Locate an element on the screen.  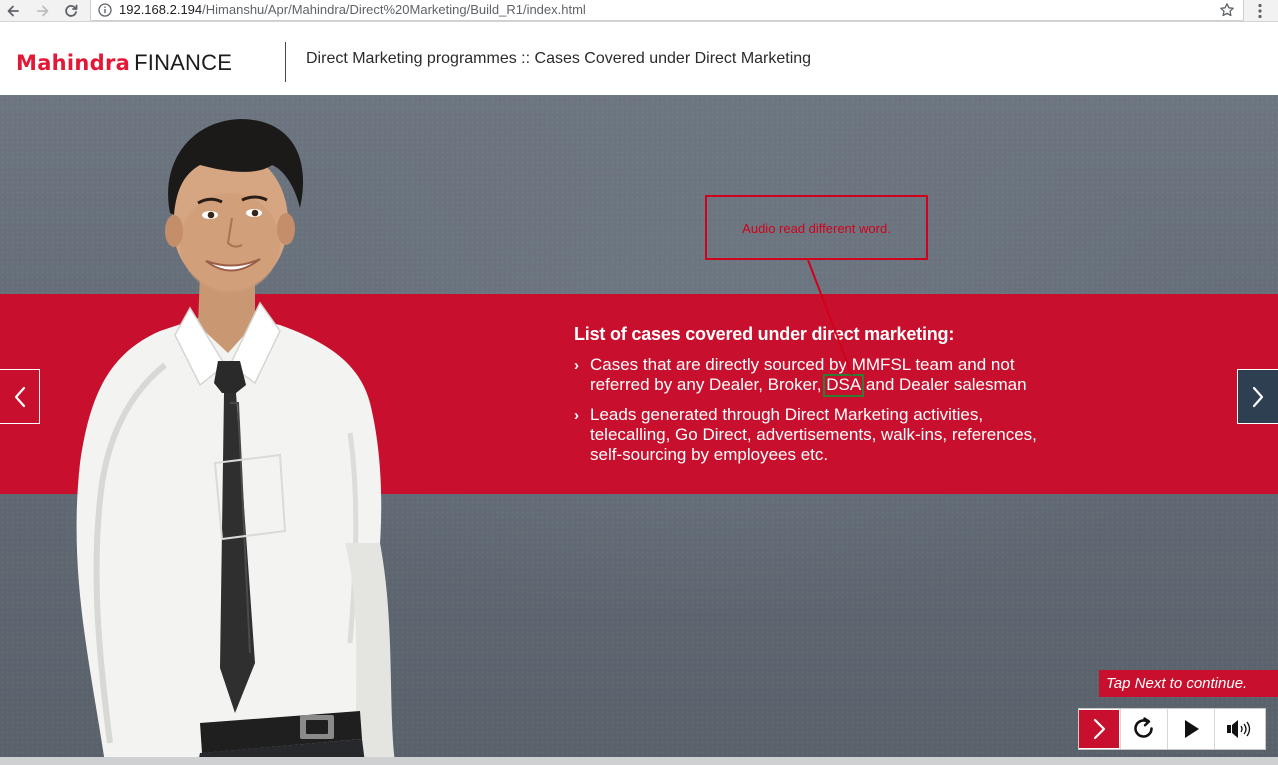
volume-icon is located at coordinates (1239, 729).